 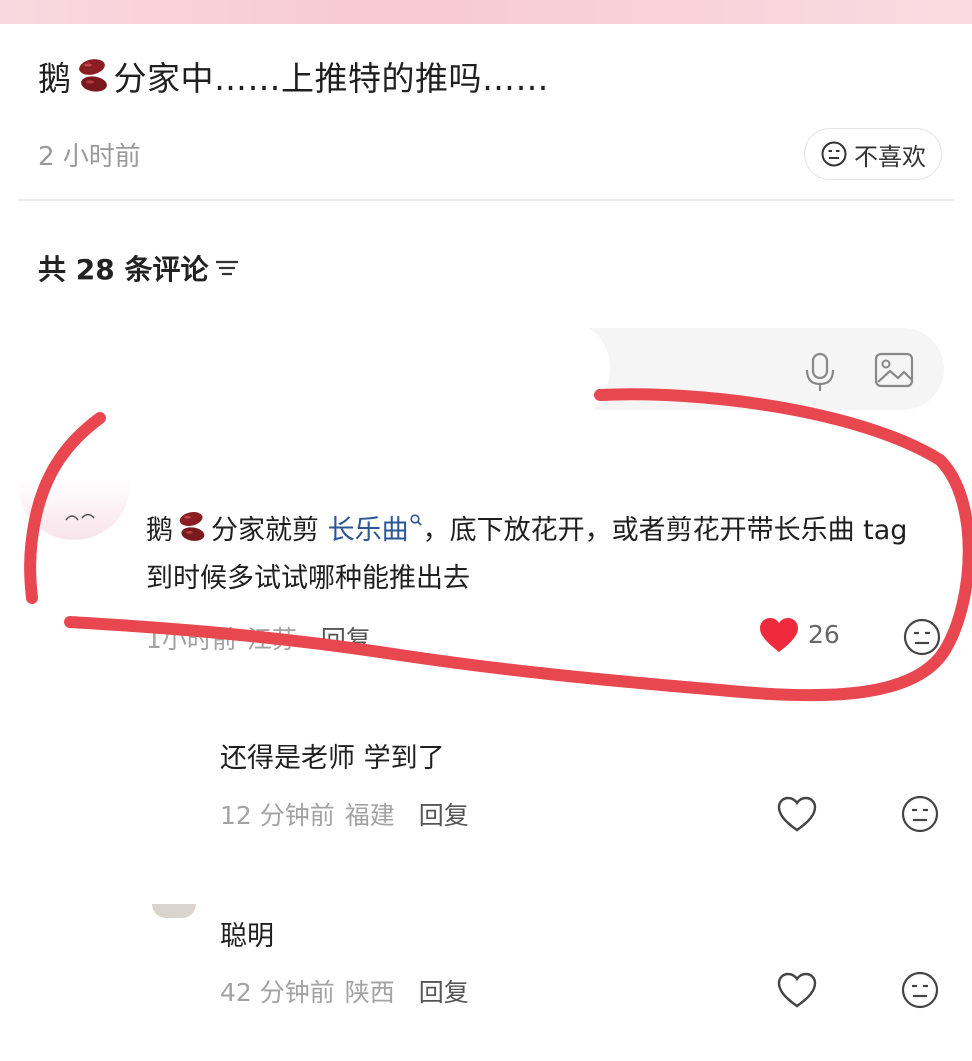 I want to click on comment-time: 12 分钟前, so click(x=277, y=815).